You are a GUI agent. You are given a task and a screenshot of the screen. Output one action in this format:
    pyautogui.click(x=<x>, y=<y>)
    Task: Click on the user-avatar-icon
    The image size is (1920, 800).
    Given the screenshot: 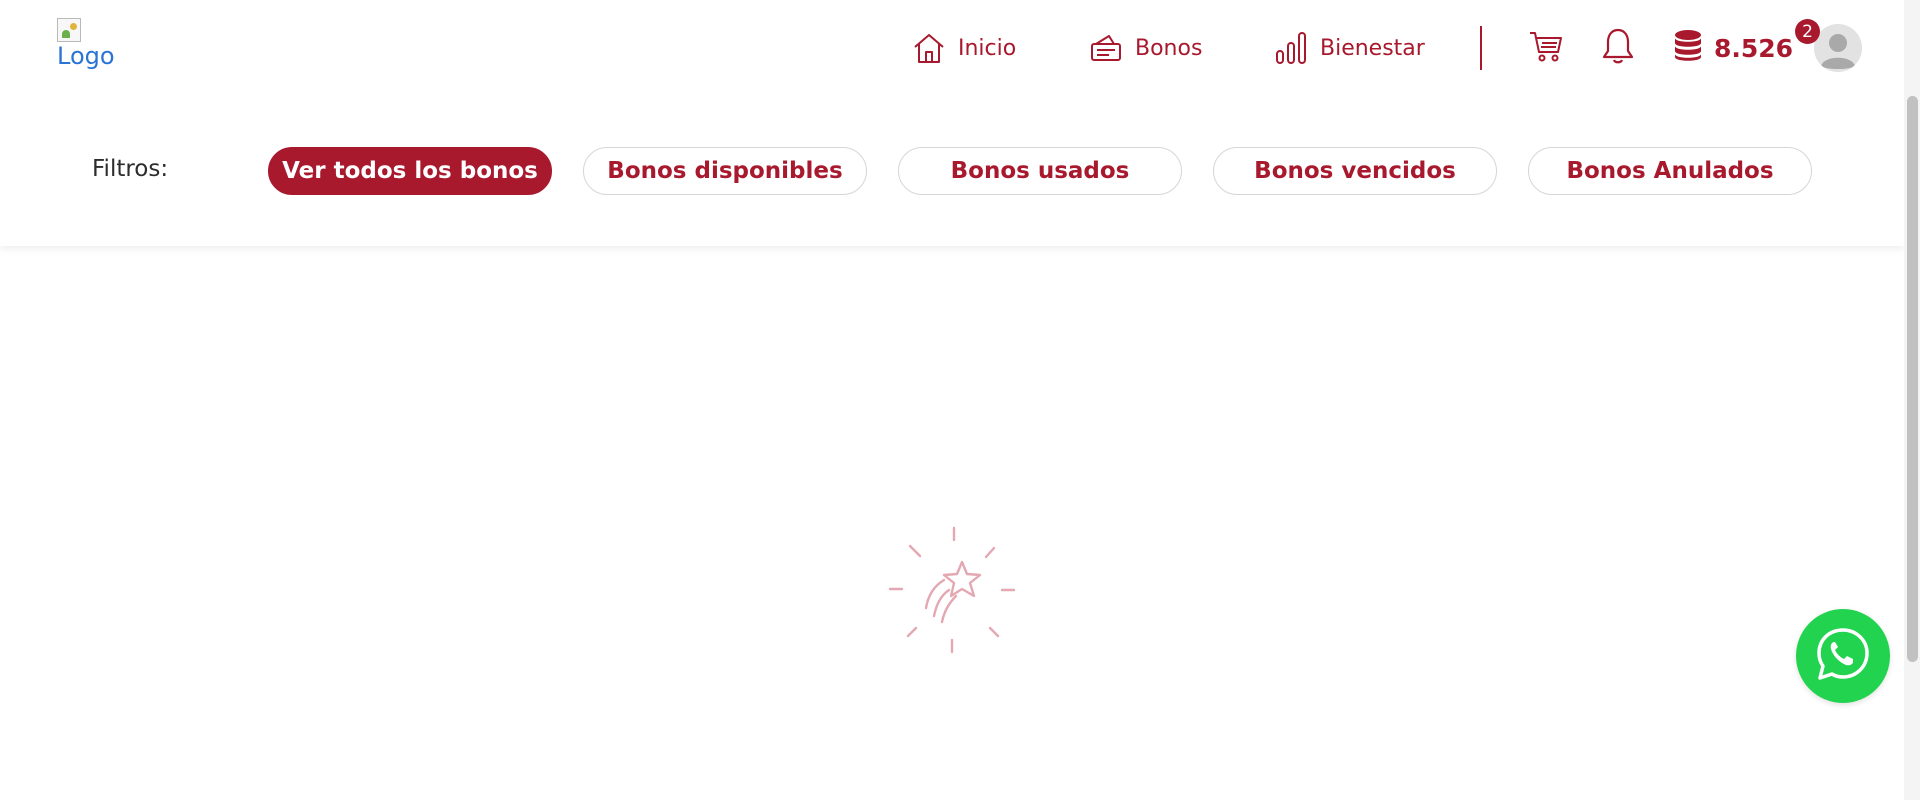 What is the action you would take?
    pyautogui.click(x=1838, y=48)
    